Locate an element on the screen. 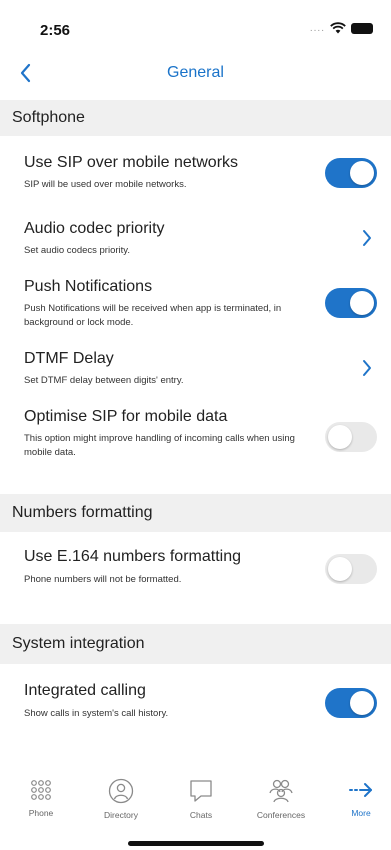 This screenshot has height=850, width=391. setting-title: Use SIP over mobile networks is located at coordinates (131, 162).